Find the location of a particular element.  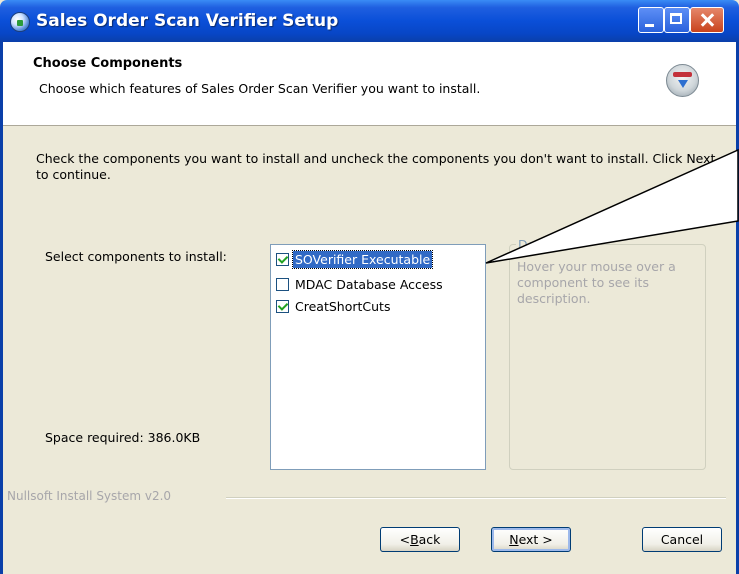

checkbox-unchecked is located at coordinates (282, 284).